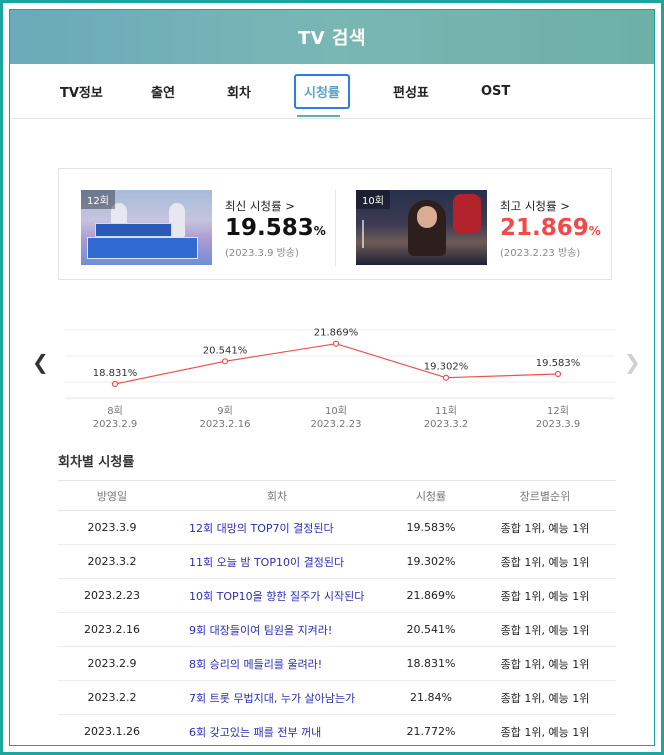 The image size is (664, 755). I want to click on air-date: 2023.2.2, so click(112, 697).